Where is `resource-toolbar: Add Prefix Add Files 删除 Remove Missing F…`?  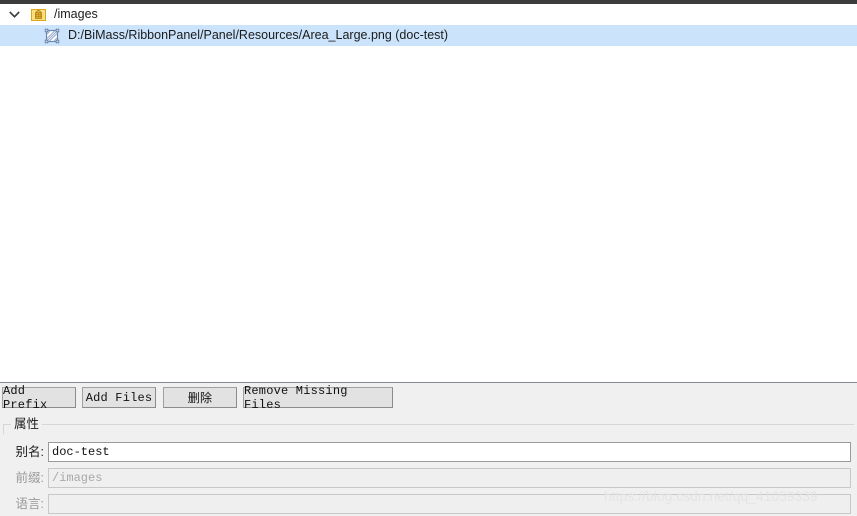 resource-toolbar: Add Prefix Add Files 删除 Remove Missing F… is located at coordinates (428, 398).